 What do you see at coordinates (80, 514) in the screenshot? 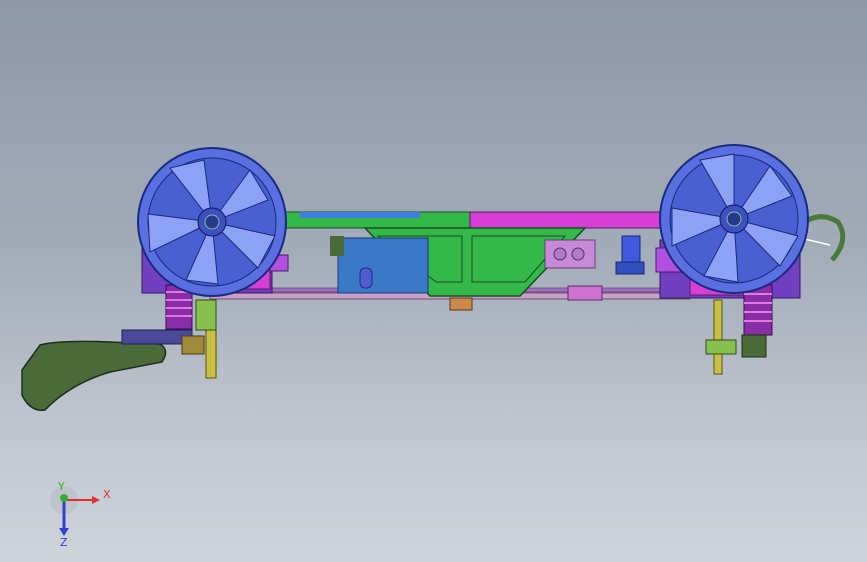
I see `coordinate-triad: X Y Z` at bounding box center [80, 514].